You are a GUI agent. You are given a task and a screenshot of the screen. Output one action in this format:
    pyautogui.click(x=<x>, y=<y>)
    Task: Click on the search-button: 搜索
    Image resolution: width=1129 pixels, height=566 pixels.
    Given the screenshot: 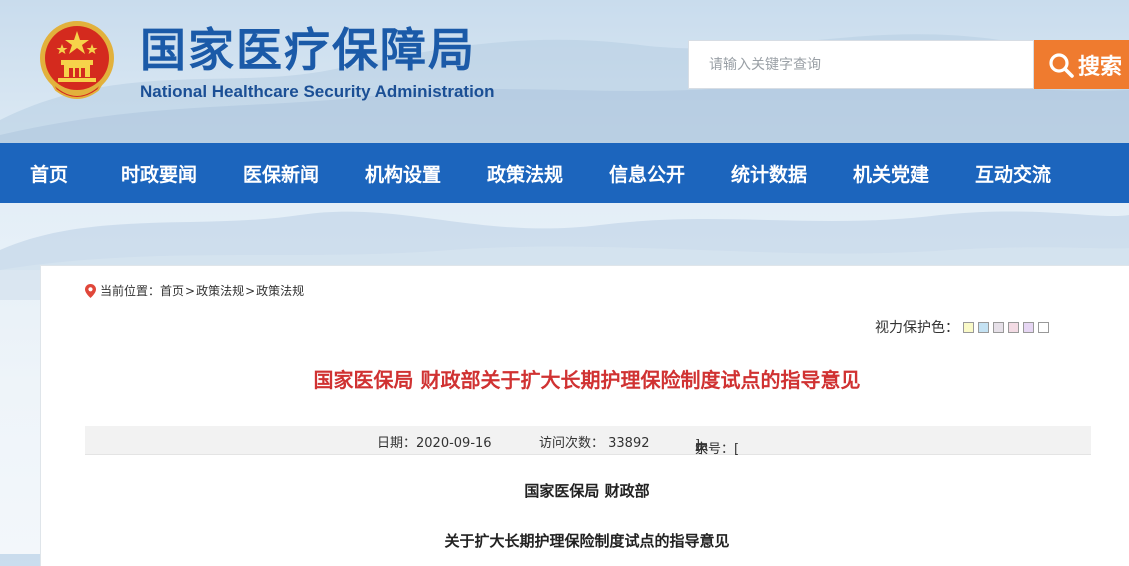 What is the action you would take?
    pyautogui.click(x=1081, y=64)
    